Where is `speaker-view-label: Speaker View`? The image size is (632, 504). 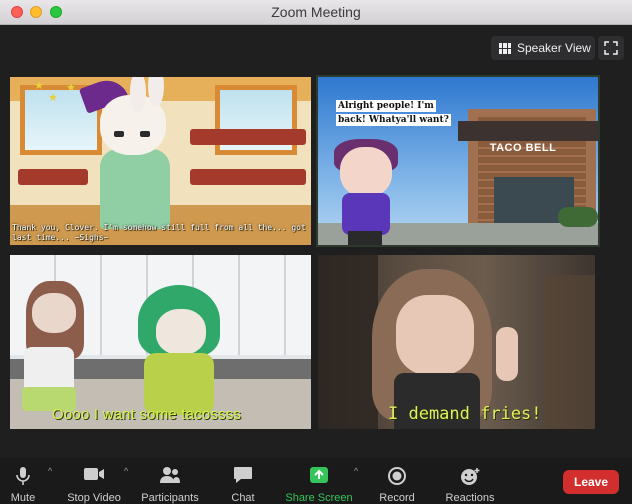
speaker-view-label: Speaker View is located at coordinates (554, 48).